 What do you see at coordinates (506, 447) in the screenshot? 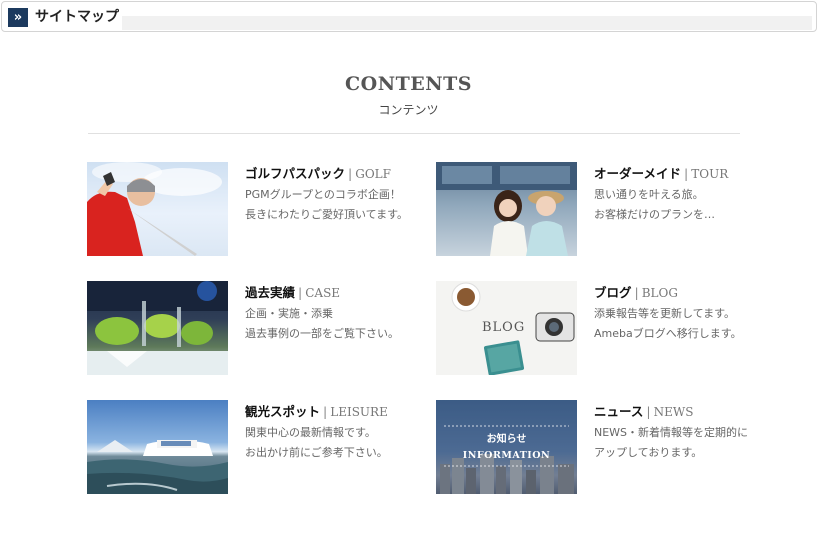
I see `news-thumbnail: お知らせ INFORMATION` at bounding box center [506, 447].